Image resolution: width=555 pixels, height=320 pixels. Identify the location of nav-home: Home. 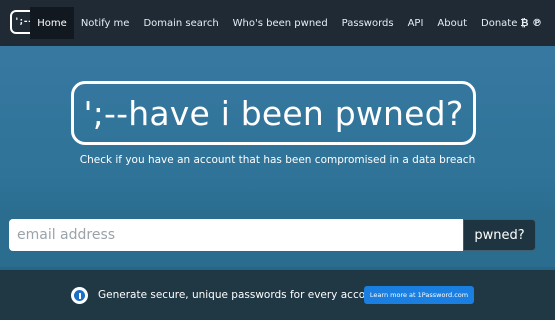
(52, 23).